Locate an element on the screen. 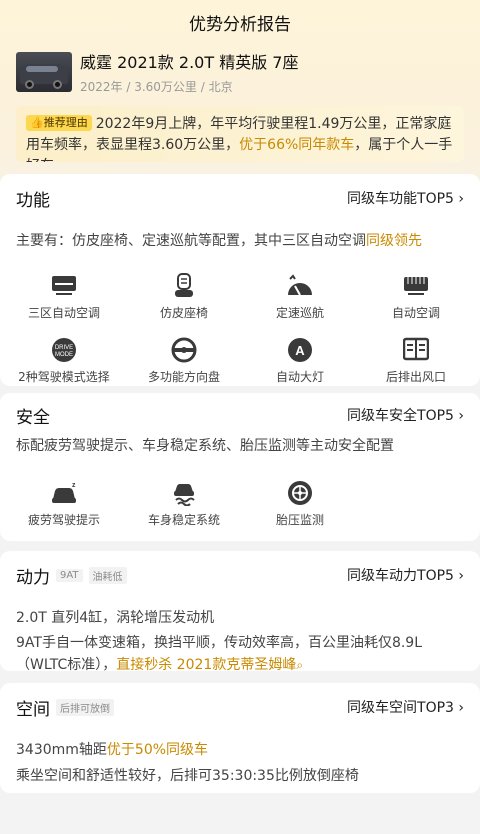 The height and width of the screenshot is (834, 480). svg-text: A is located at coordinates (300, 350).